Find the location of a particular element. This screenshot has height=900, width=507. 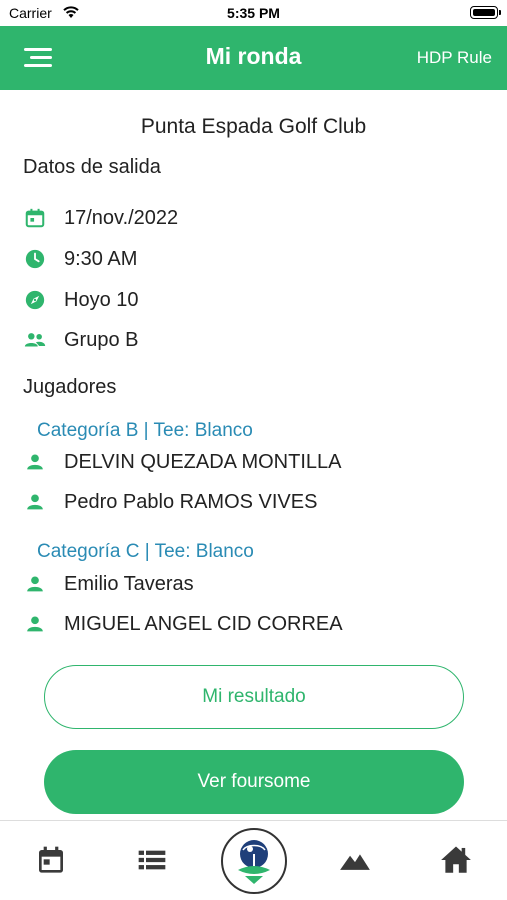

compass-icon is located at coordinates (35, 300).